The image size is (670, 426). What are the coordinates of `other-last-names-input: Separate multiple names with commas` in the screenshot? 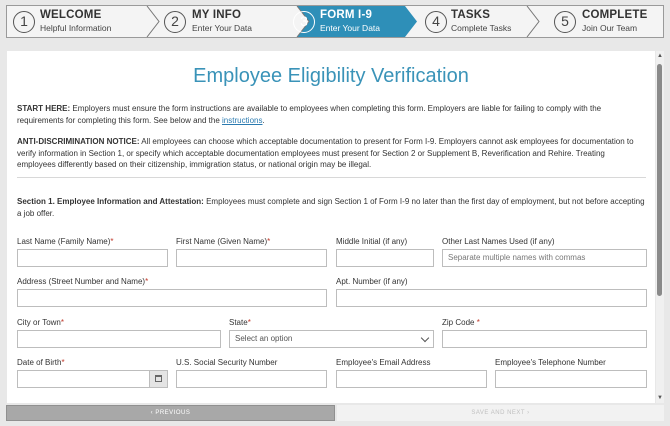 It's located at (544, 258).